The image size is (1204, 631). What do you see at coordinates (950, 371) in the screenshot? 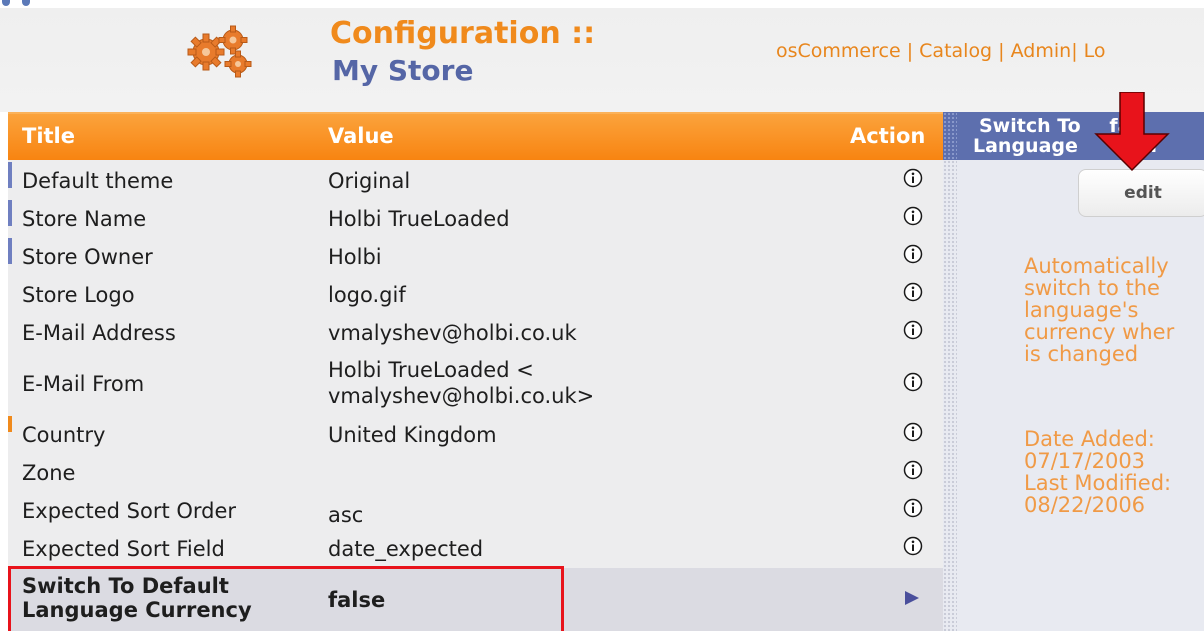
I see `info-panel-stripe` at bounding box center [950, 371].